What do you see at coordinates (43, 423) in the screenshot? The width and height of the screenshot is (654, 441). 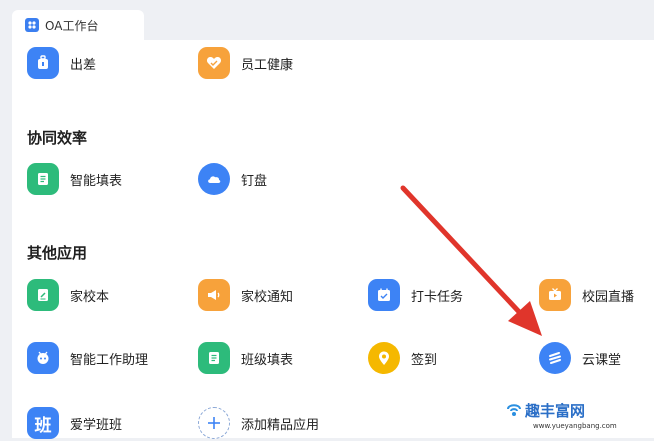 I see `text-badge-icon: 班` at bounding box center [43, 423].